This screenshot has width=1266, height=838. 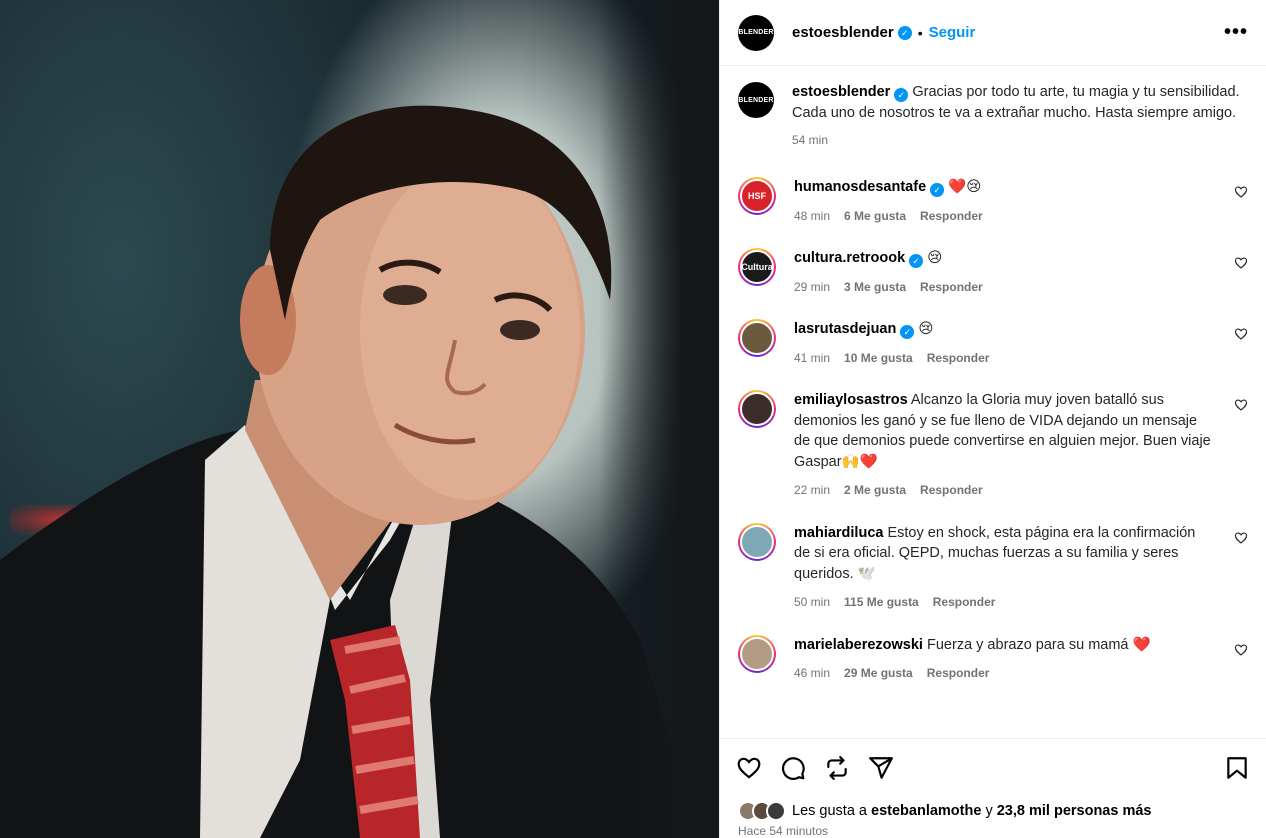 I want to click on comment-avatar-image: HSF, so click(x=757, y=196).